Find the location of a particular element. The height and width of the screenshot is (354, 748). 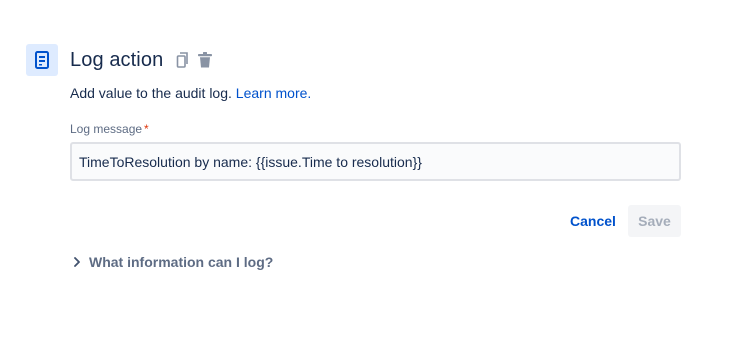

log-message-label-text: Log message is located at coordinates (106, 129).